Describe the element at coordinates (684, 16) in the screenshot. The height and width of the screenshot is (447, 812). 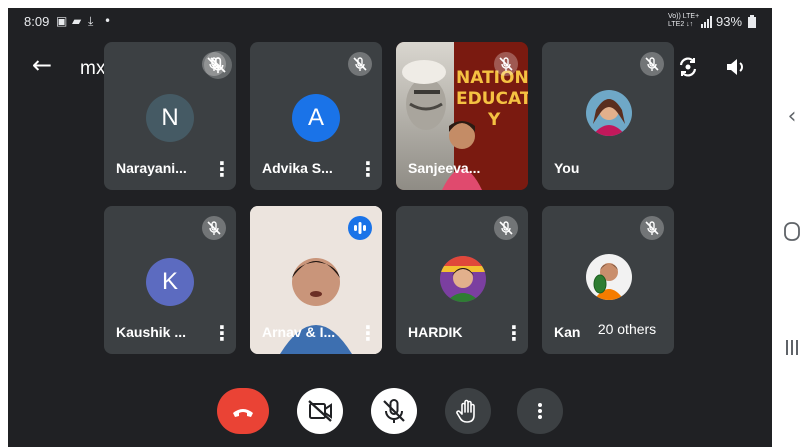
I see `network-label-top: Vo)) LTE+` at that location.